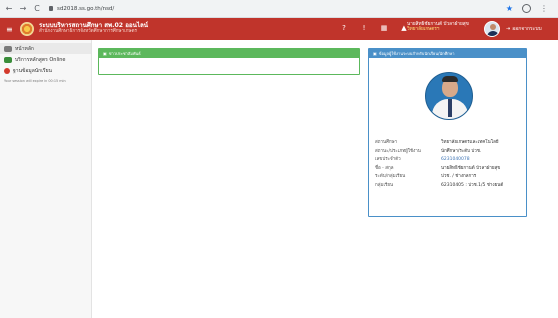  I want to click on sidebar-item-home: หน้าหลัก, so click(45, 48).